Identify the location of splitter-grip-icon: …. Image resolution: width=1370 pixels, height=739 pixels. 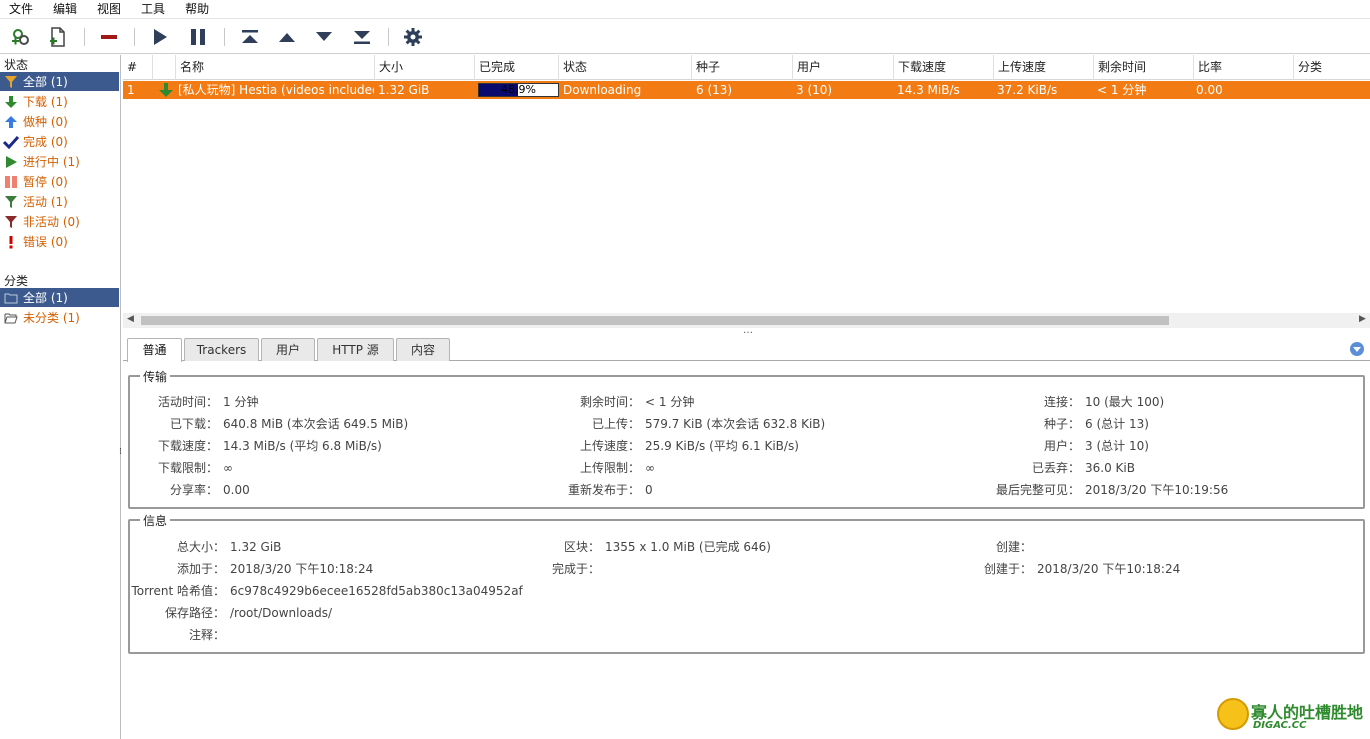
(748, 330).